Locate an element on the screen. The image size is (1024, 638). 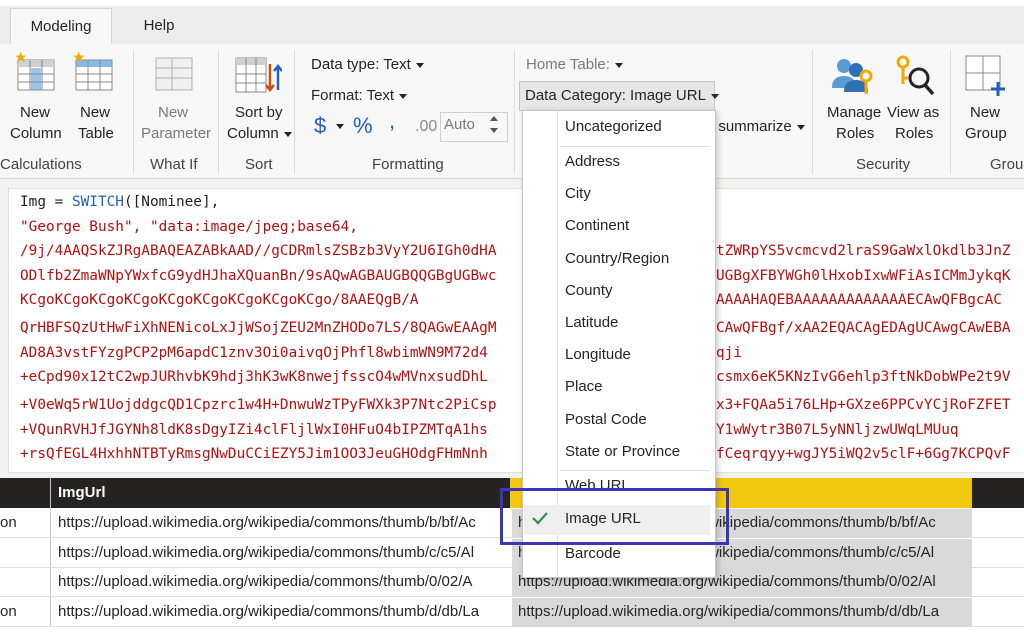
formula-line-right: AAAAHAQEBAAAAAAAAAAAAAECAwQFBgcAC is located at coordinates (859, 300).